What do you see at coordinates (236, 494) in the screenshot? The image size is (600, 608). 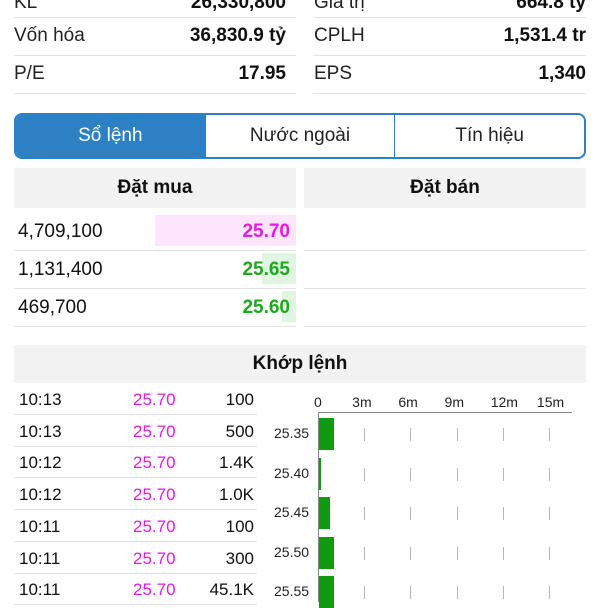 I see `trade-volume: 1.0K` at bounding box center [236, 494].